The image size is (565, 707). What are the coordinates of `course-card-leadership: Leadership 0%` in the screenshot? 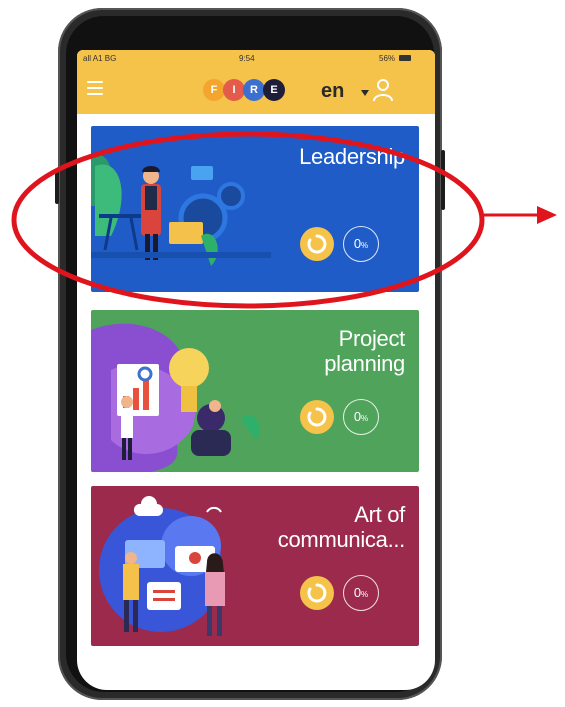 It's located at (255, 209).